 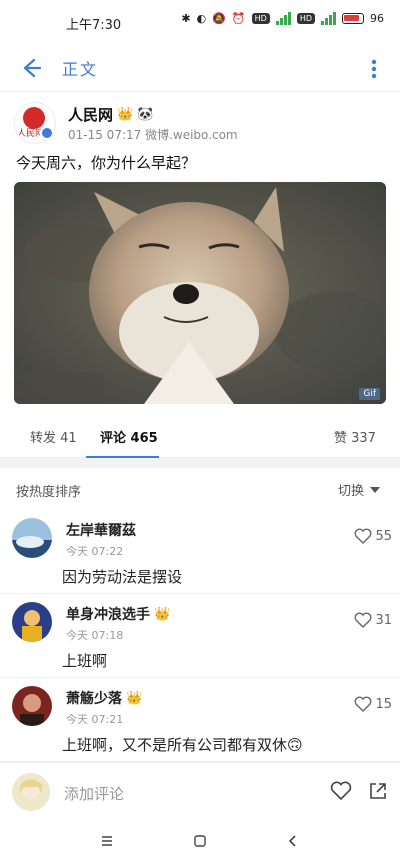 What do you see at coordinates (378, 791) in the screenshot?
I see `share-icon` at bounding box center [378, 791].